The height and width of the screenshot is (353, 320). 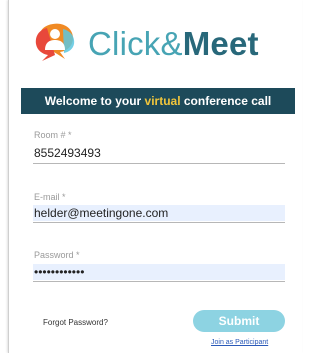 What do you see at coordinates (50, 197) in the screenshot?
I see `email-label: E-mail *` at bounding box center [50, 197].